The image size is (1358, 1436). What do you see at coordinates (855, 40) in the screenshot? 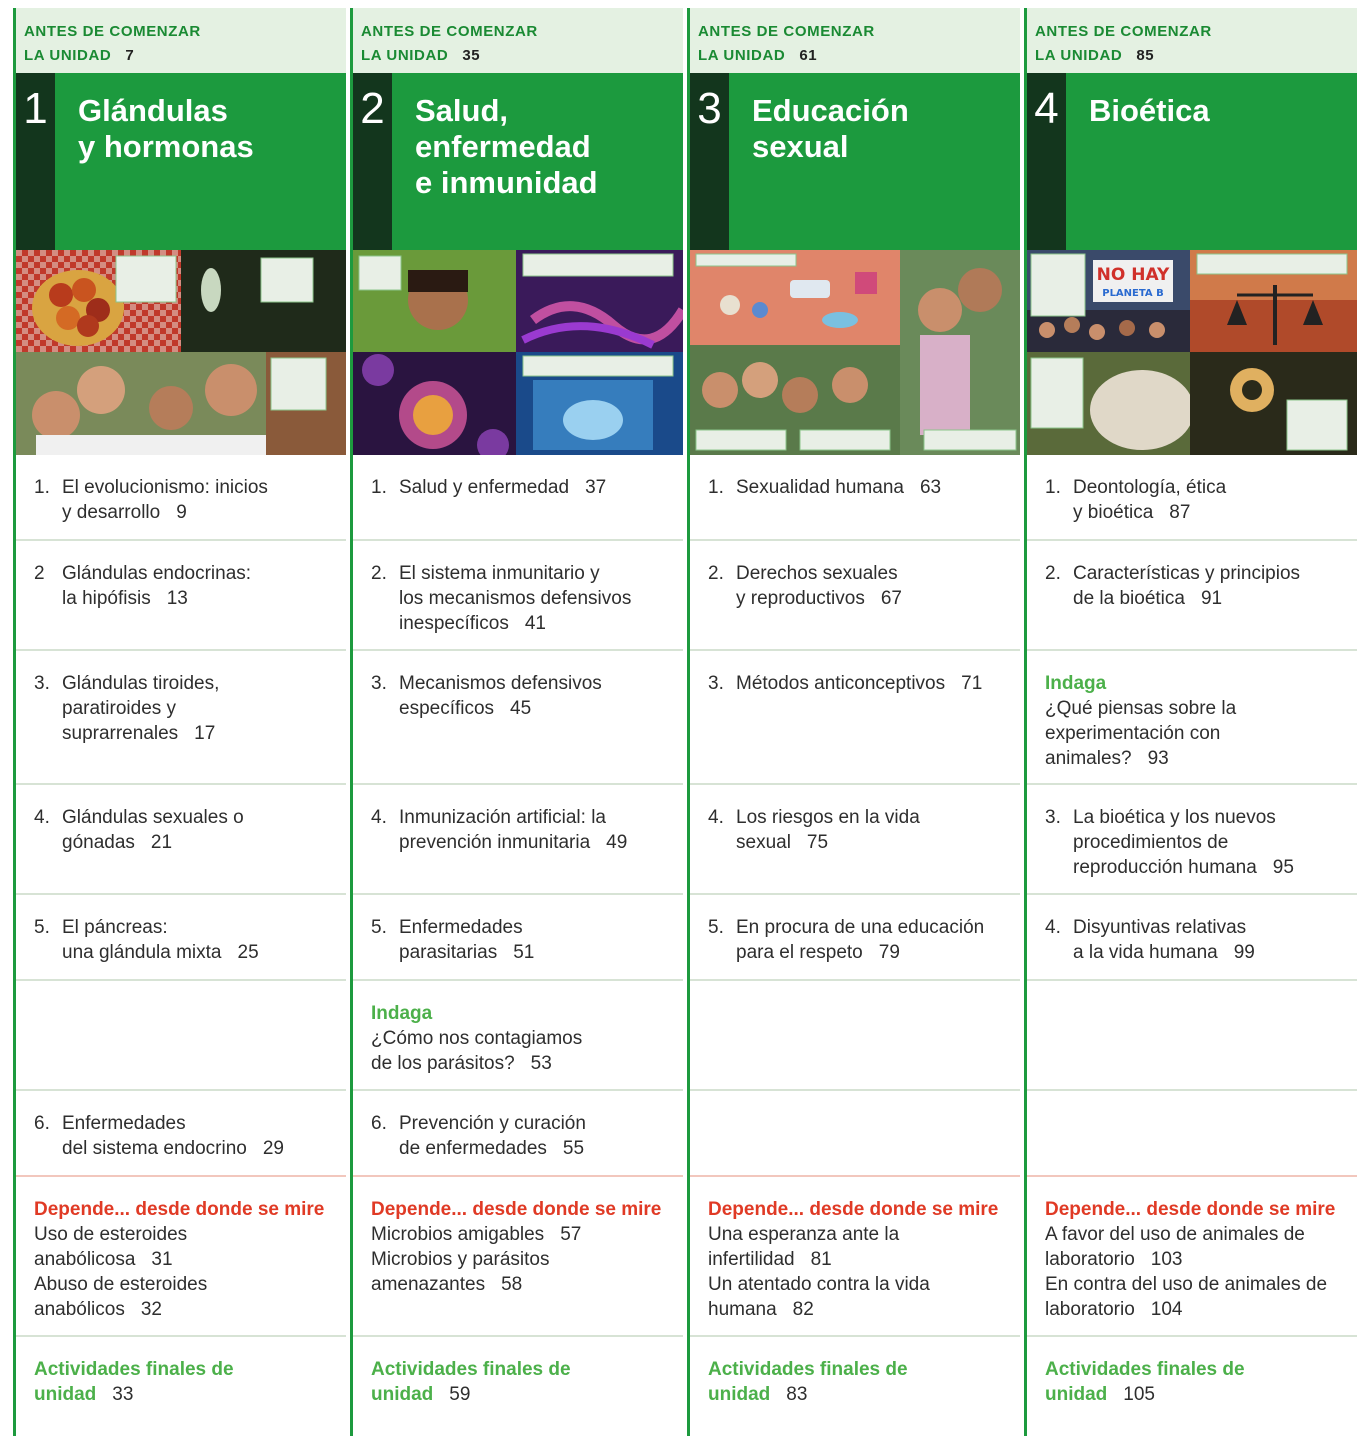
I see `before-unit-header: ANTES DE COMENZAR LA UNIDAD 61` at bounding box center [855, 40].